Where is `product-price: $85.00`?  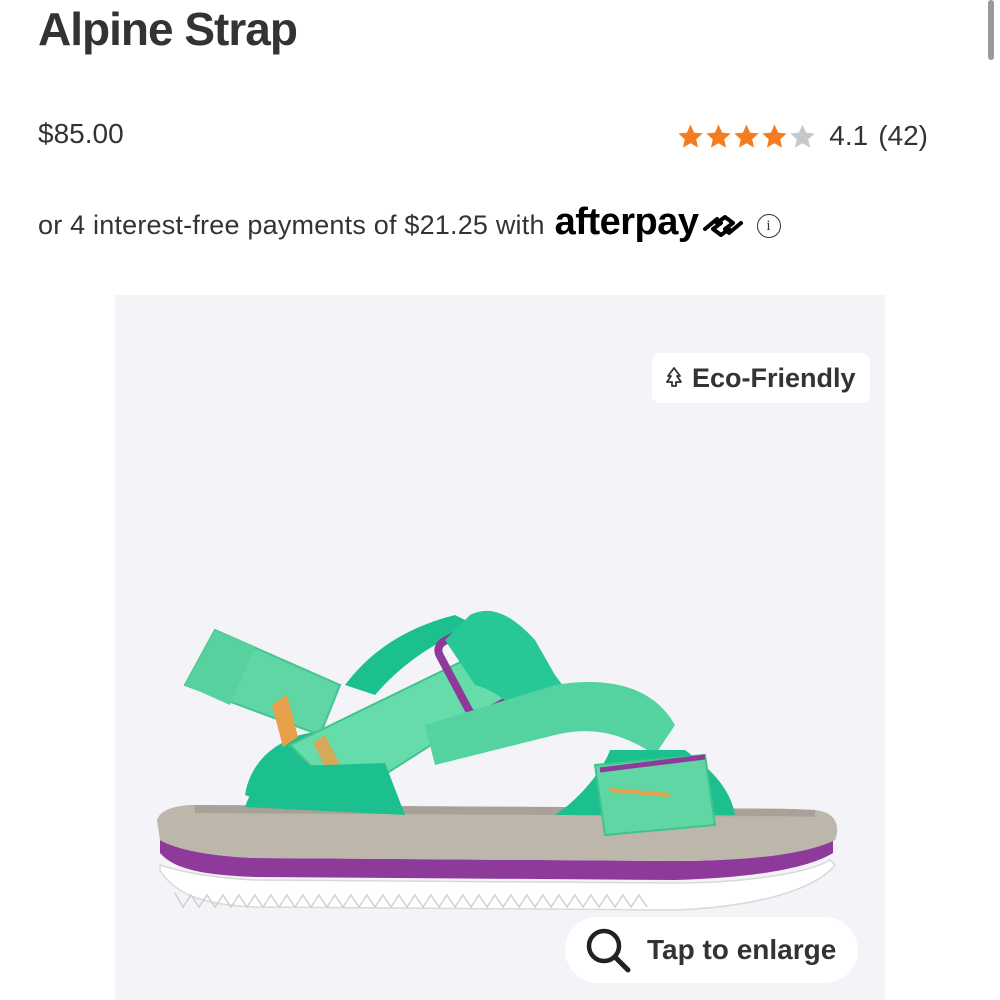
product-price: $85.00 is located at coordinates (81, 133).